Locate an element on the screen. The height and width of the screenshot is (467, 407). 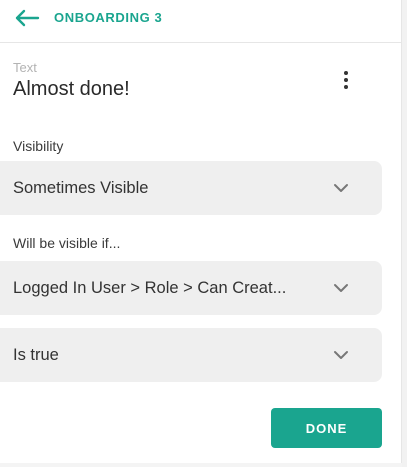
condition-operator-select: Is true is located at coordinates (191, 355).